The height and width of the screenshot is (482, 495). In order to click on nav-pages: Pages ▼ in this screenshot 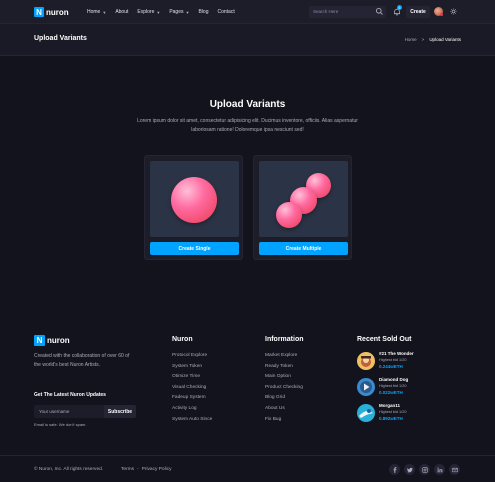, I will do `click(179, 12)`.